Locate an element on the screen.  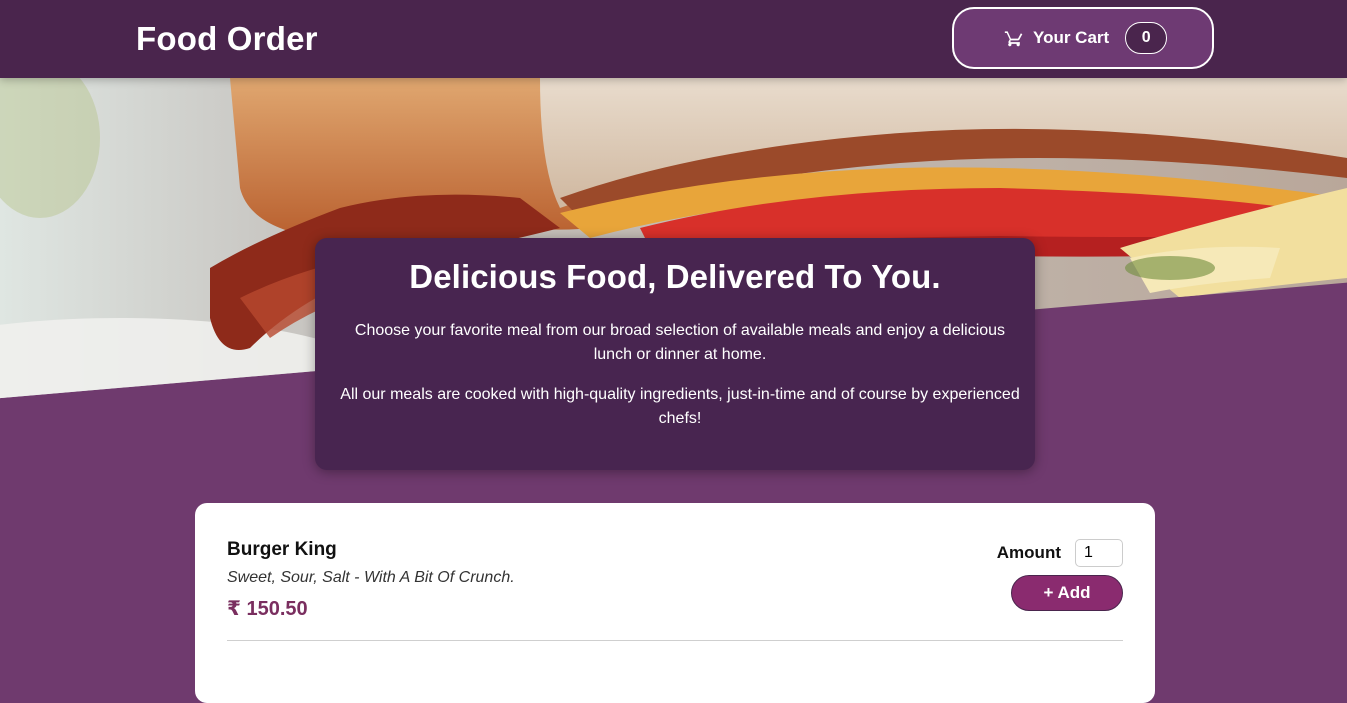
app-title: Food Order is located at coordinates (227, 38).